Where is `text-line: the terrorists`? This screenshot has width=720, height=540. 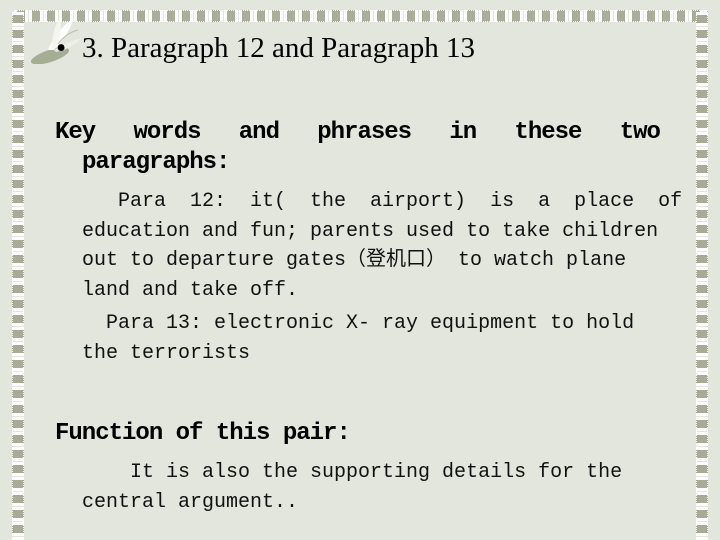
text-line: the terrorists is located at coordinates (166, 353).